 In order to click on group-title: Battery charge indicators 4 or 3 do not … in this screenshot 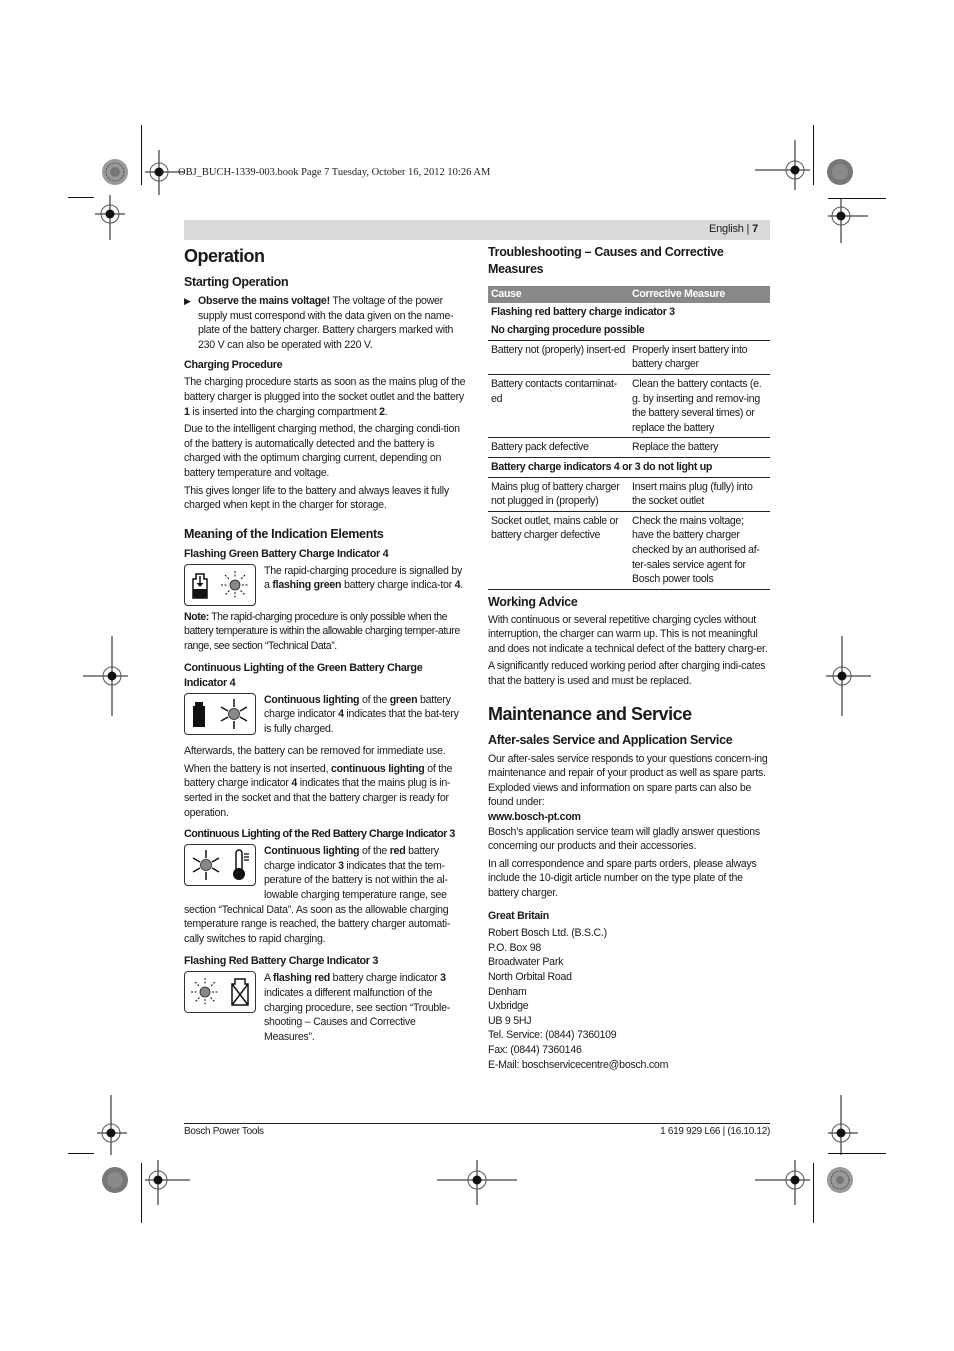, I will do `click(629, 467)`.